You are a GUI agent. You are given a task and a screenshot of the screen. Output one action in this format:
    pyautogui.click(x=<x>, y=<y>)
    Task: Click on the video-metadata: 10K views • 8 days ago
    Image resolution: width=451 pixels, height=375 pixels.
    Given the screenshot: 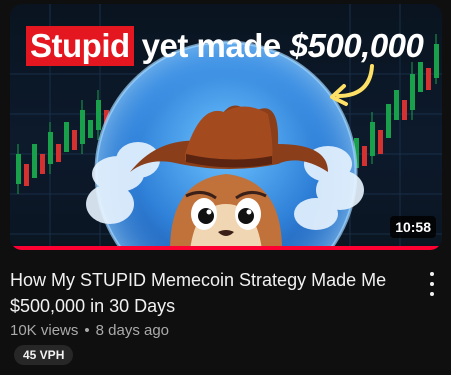 What is the action you would take?
    pyautogui.click(x=89, y=330)
    